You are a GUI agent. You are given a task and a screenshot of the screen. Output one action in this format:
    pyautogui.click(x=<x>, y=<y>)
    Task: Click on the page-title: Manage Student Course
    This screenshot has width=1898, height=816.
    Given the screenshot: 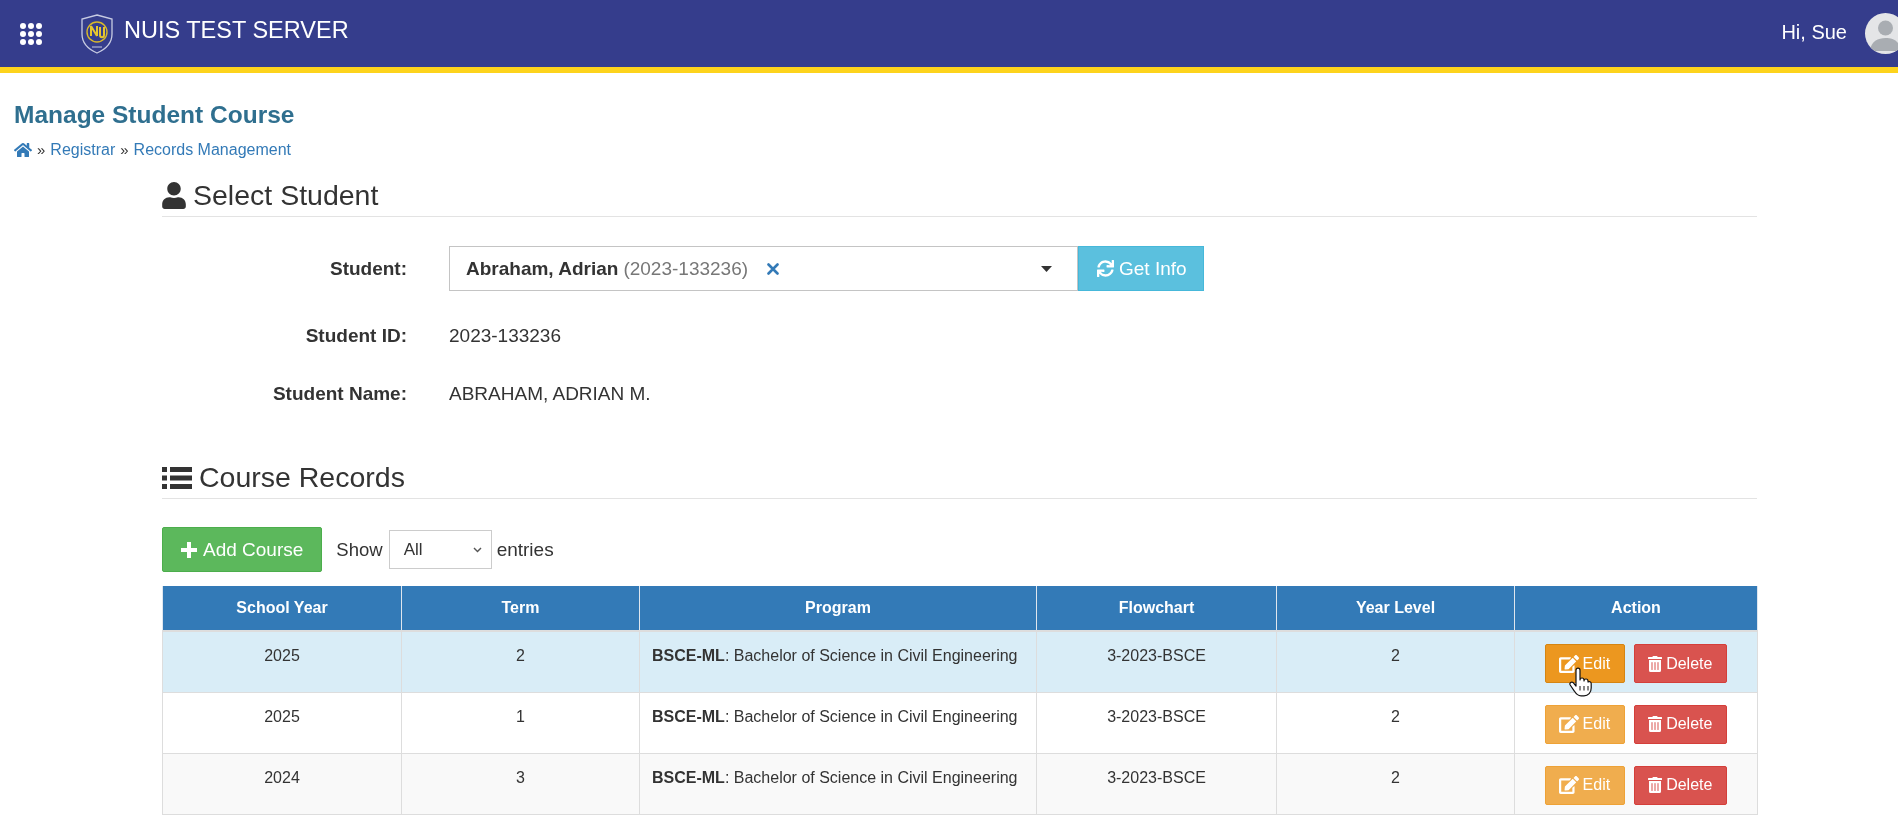 What is the action you would take?
    pyautogui.click(x=154, y=114)
    